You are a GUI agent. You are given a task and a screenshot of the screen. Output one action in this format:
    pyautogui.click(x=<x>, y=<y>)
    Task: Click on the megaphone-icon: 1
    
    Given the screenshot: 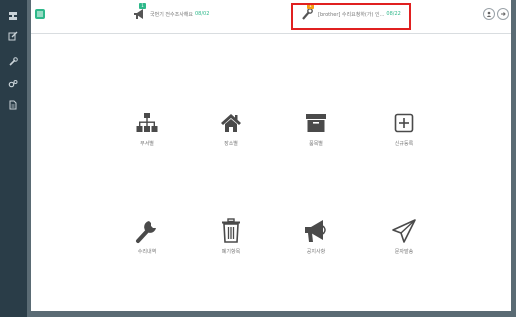 What is the action you would take?
    pyautogui.click(x=140, y=11)
    